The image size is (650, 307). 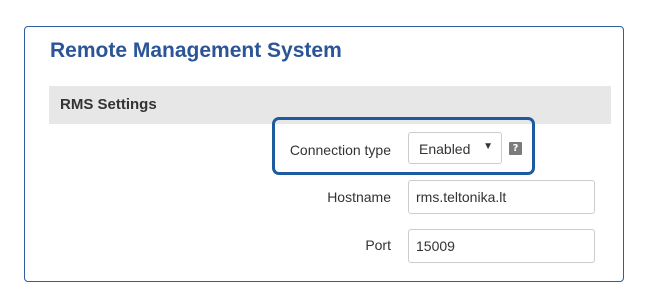 I want to click on hostname-label: Hostname, so click(x=359, y=197).